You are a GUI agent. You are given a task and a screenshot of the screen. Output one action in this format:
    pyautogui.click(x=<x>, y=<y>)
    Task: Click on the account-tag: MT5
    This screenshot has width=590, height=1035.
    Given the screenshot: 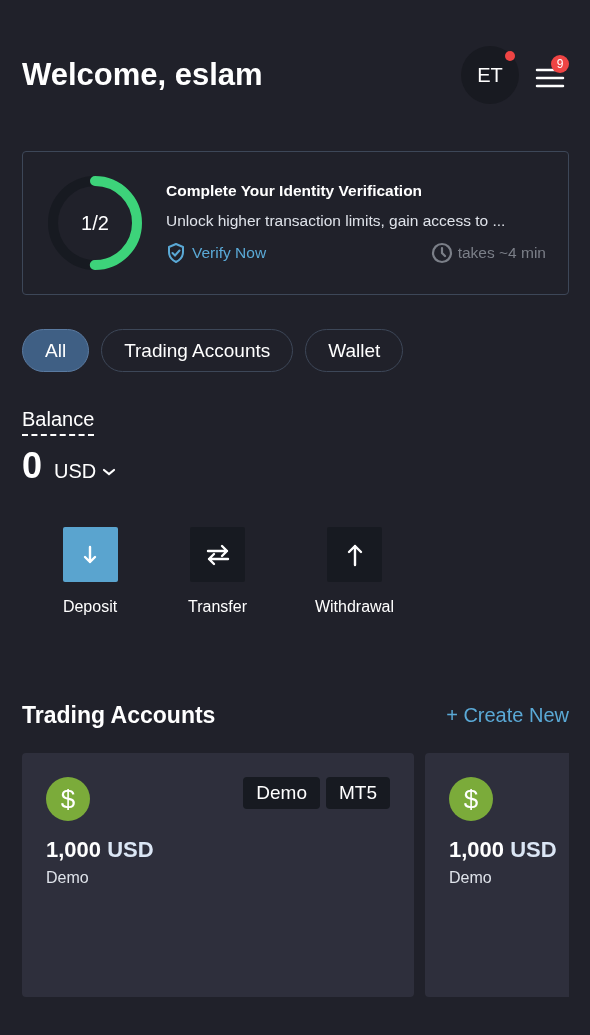 What is the action you would take?
    pyautogui.click(x=358, y=793)
    